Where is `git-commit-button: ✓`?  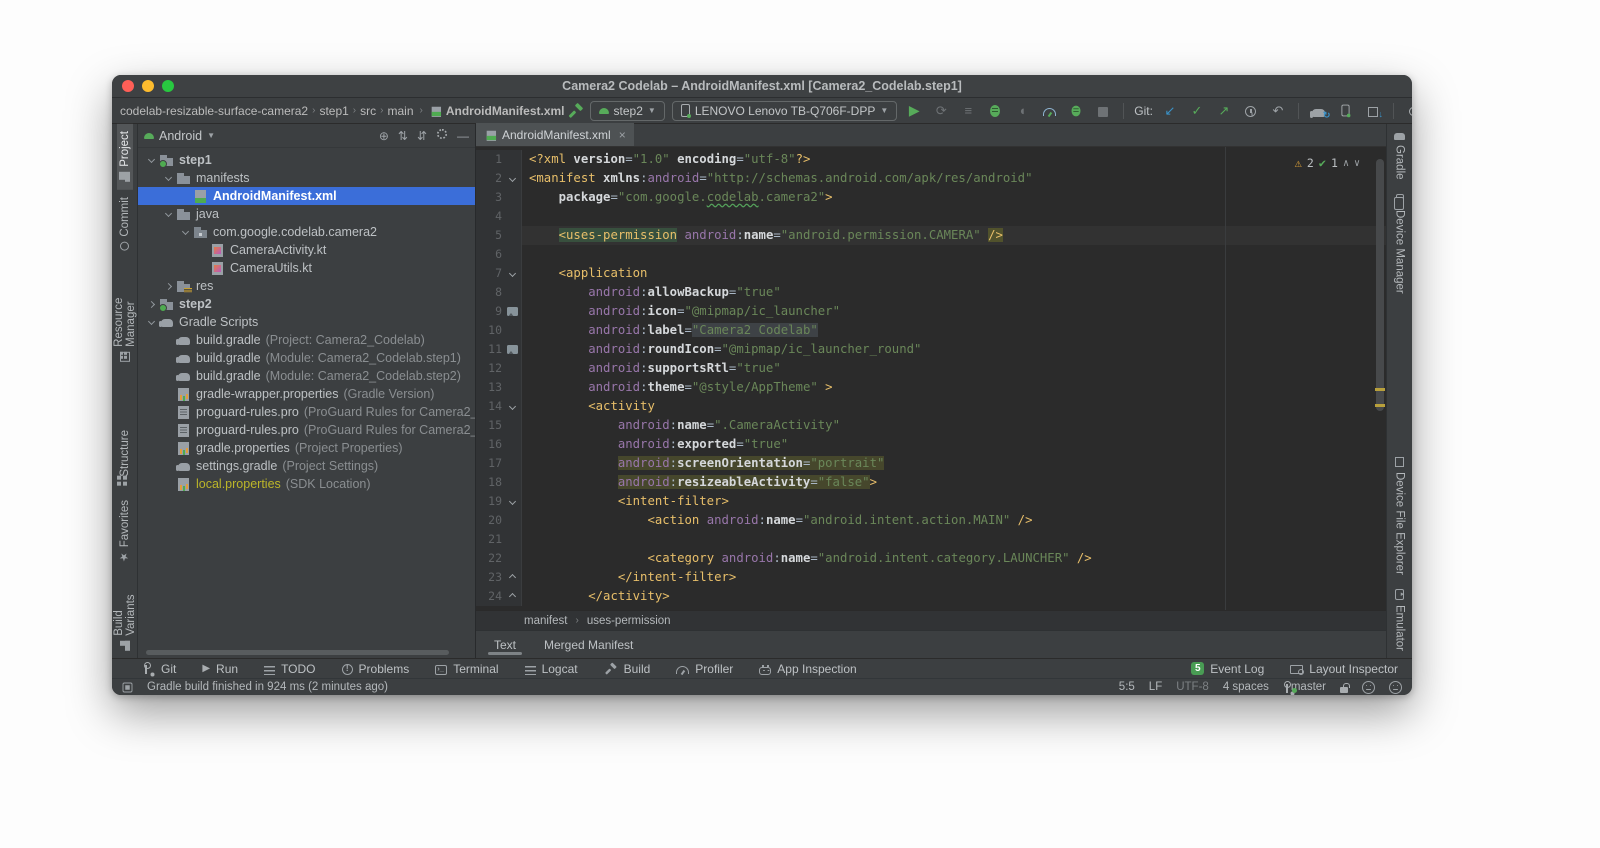
git-commit-button: ✓ is located at coordinates (1197, 111).